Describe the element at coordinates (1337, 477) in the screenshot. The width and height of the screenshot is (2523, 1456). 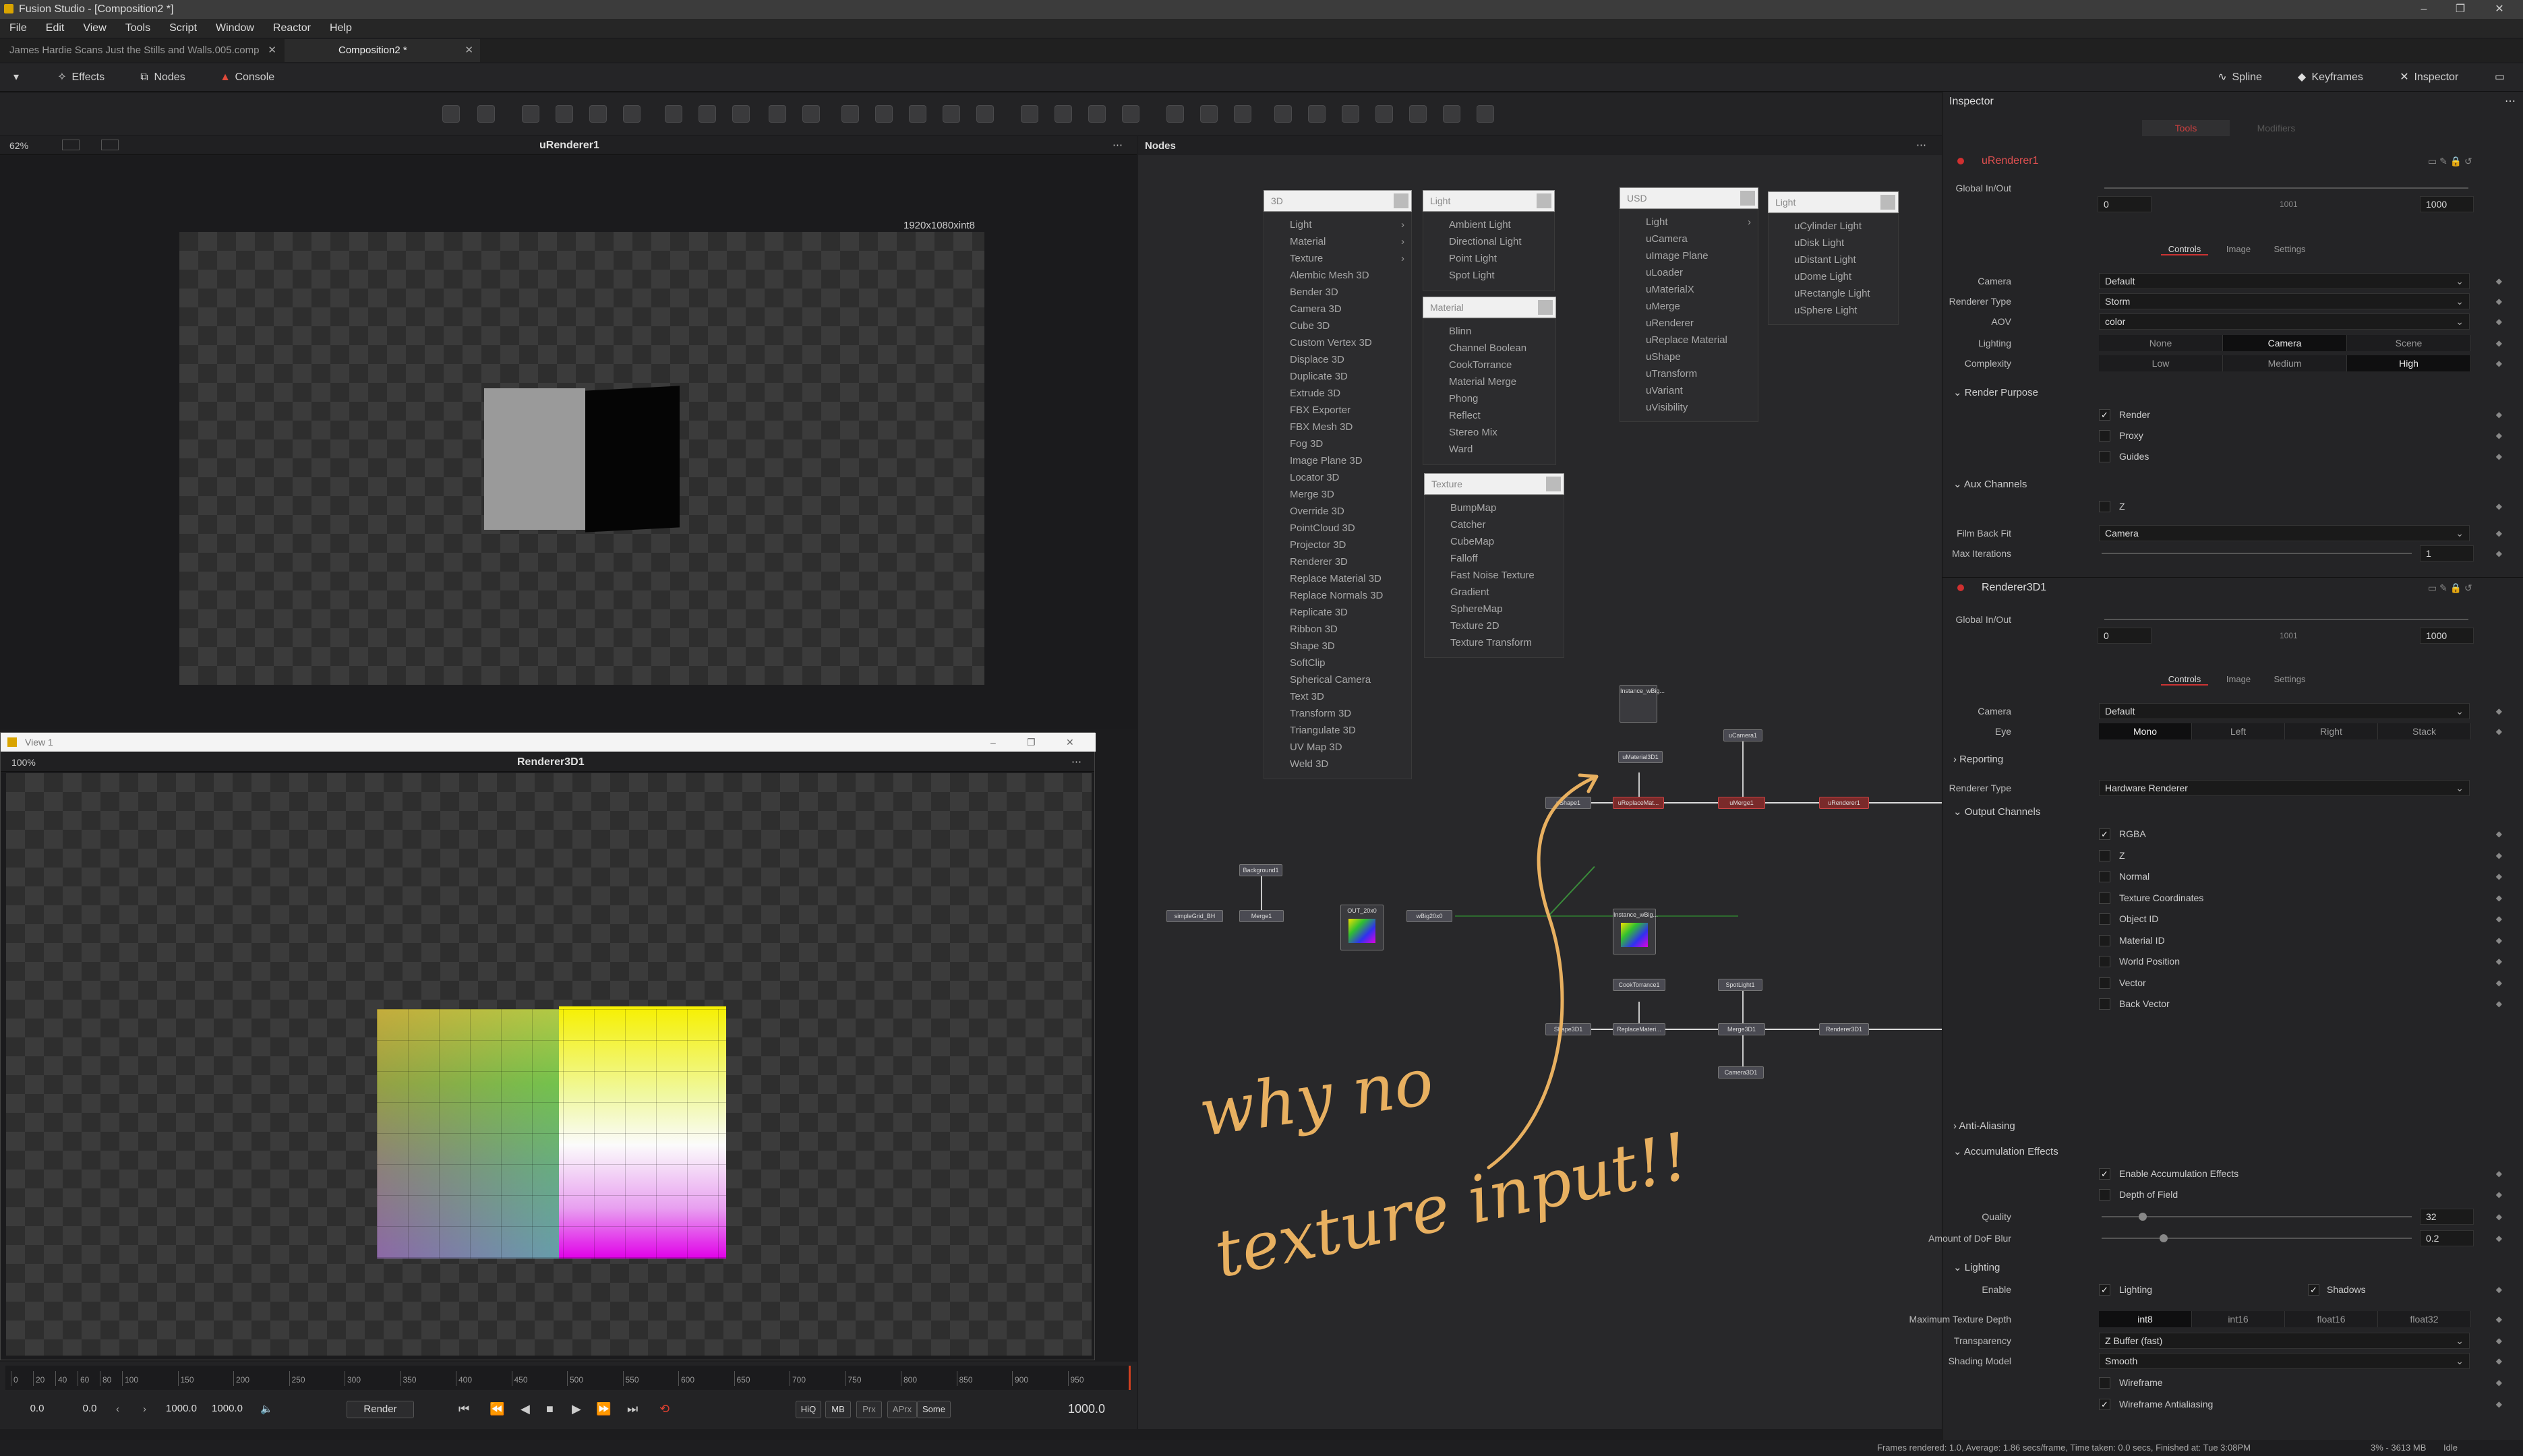
I see `menu-item: Locator 3D` at that location.